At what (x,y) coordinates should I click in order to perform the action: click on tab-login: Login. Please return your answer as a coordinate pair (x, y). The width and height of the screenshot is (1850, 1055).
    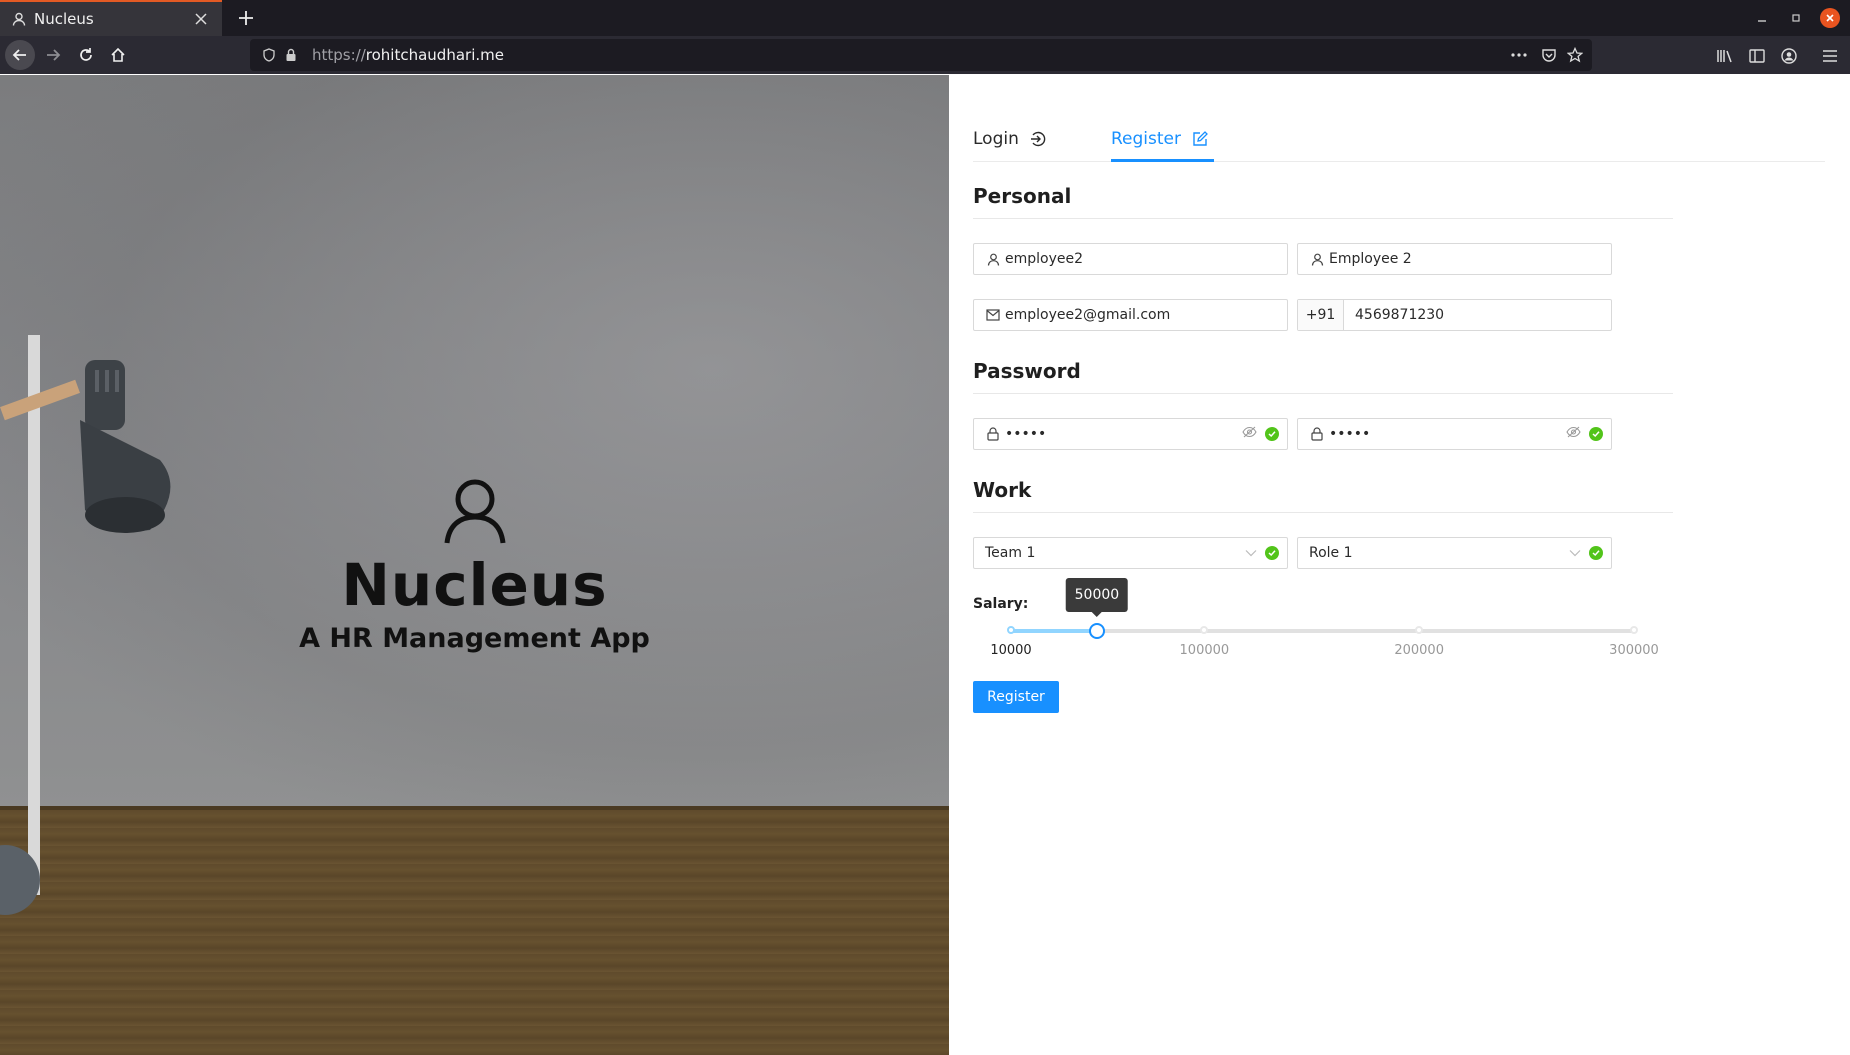
    Looking at the image, I should click on (1010, 138).